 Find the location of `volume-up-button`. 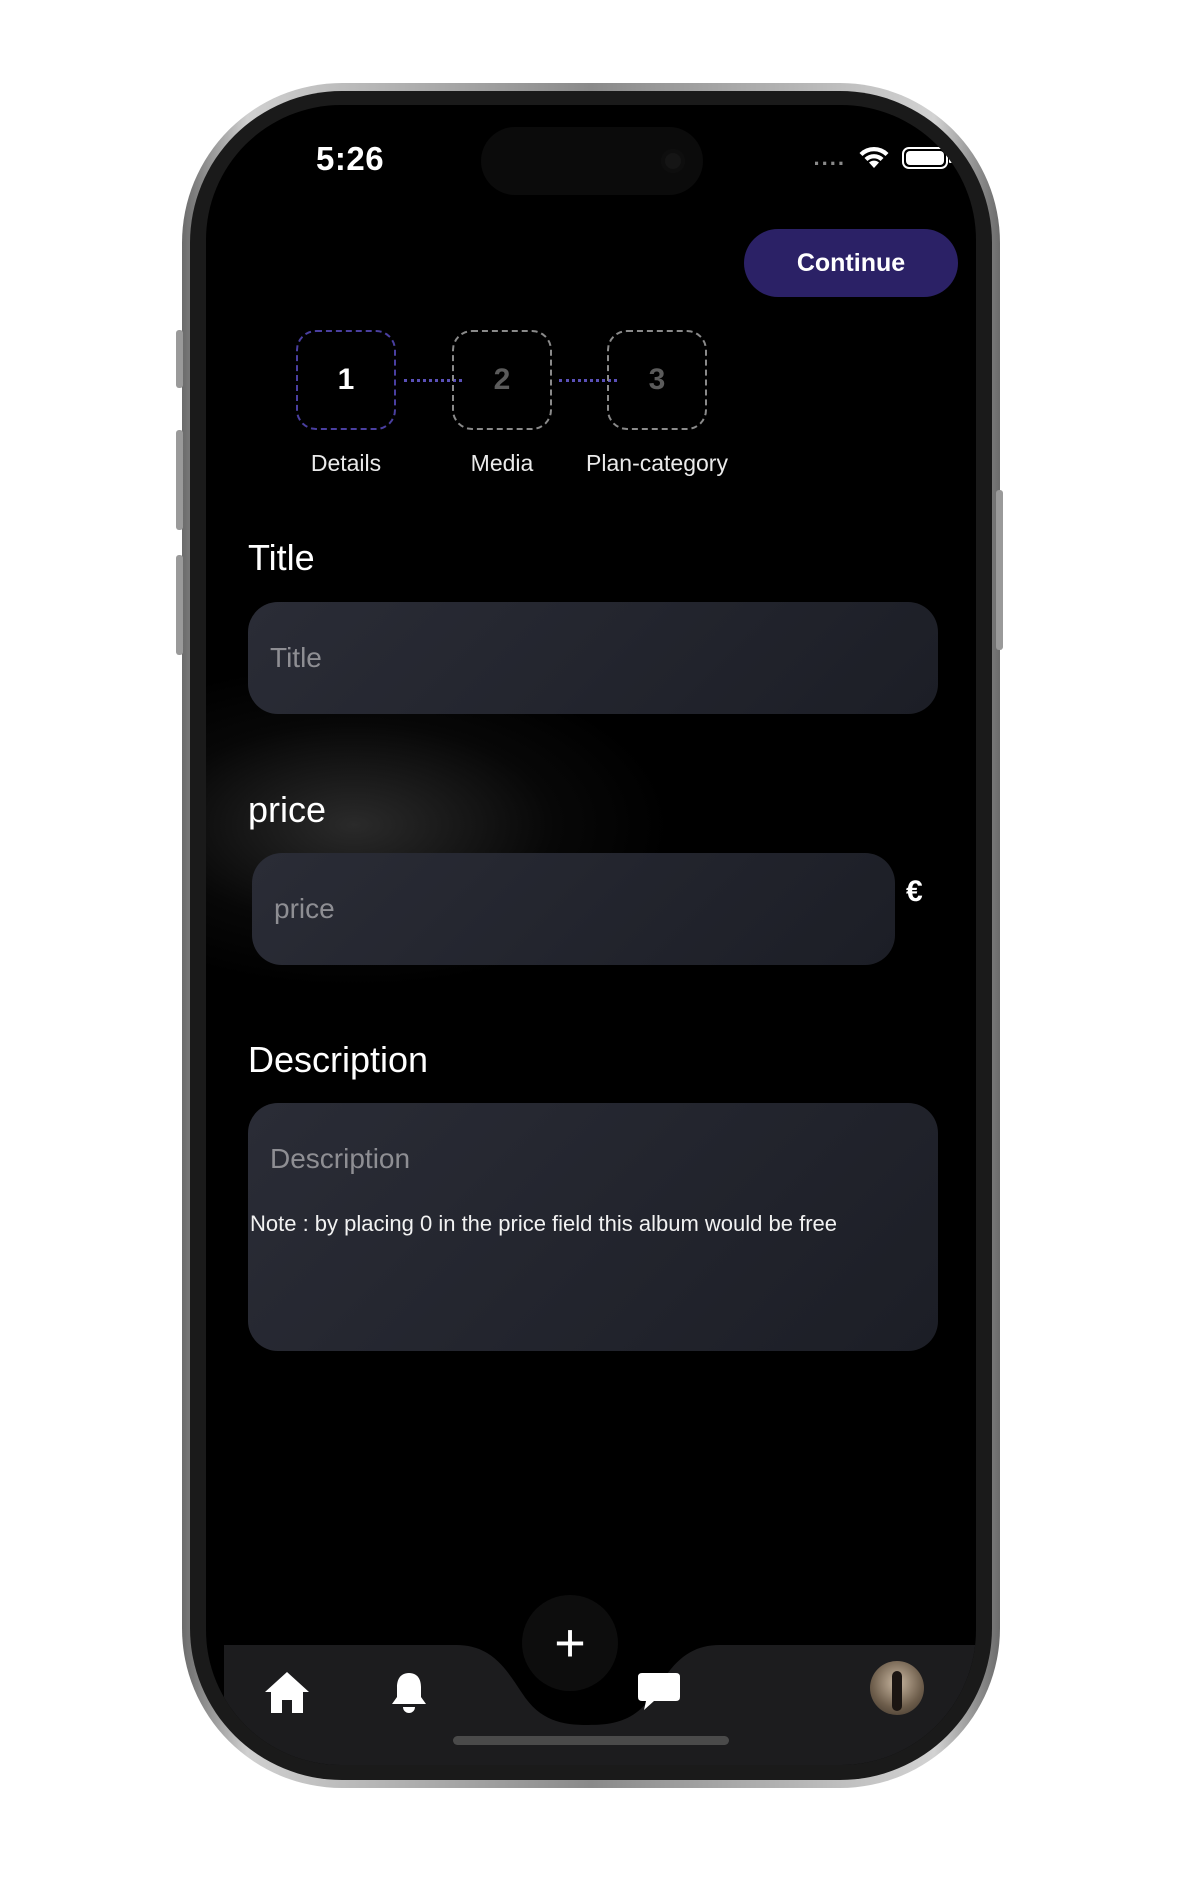

volume-up-button is located at coordinates (179, 480).